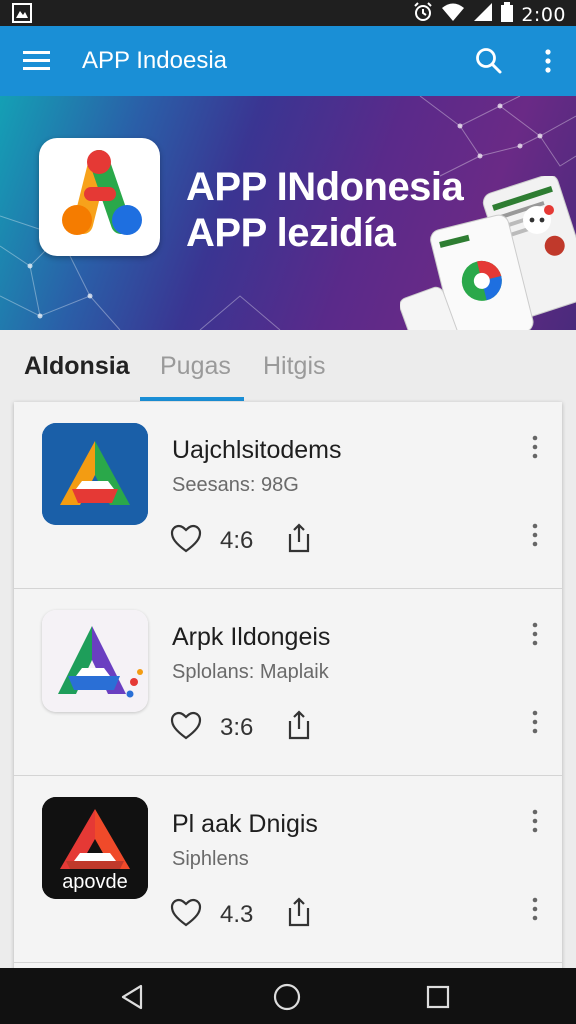 Image resolution: width=576 pixels, height=1024 pixels. What do you see at coordinates (251, 637) in the screenshot?
I see `app-name: Arpk Ildongeis` at bounding box center [251, 637].